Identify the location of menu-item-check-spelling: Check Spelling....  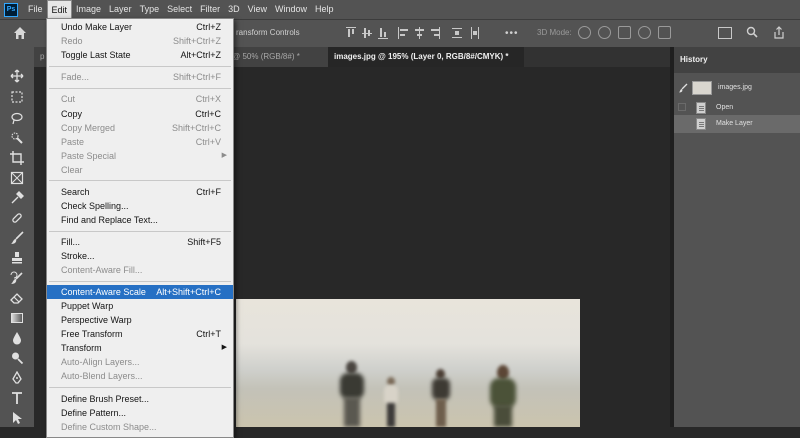
(140, 206).